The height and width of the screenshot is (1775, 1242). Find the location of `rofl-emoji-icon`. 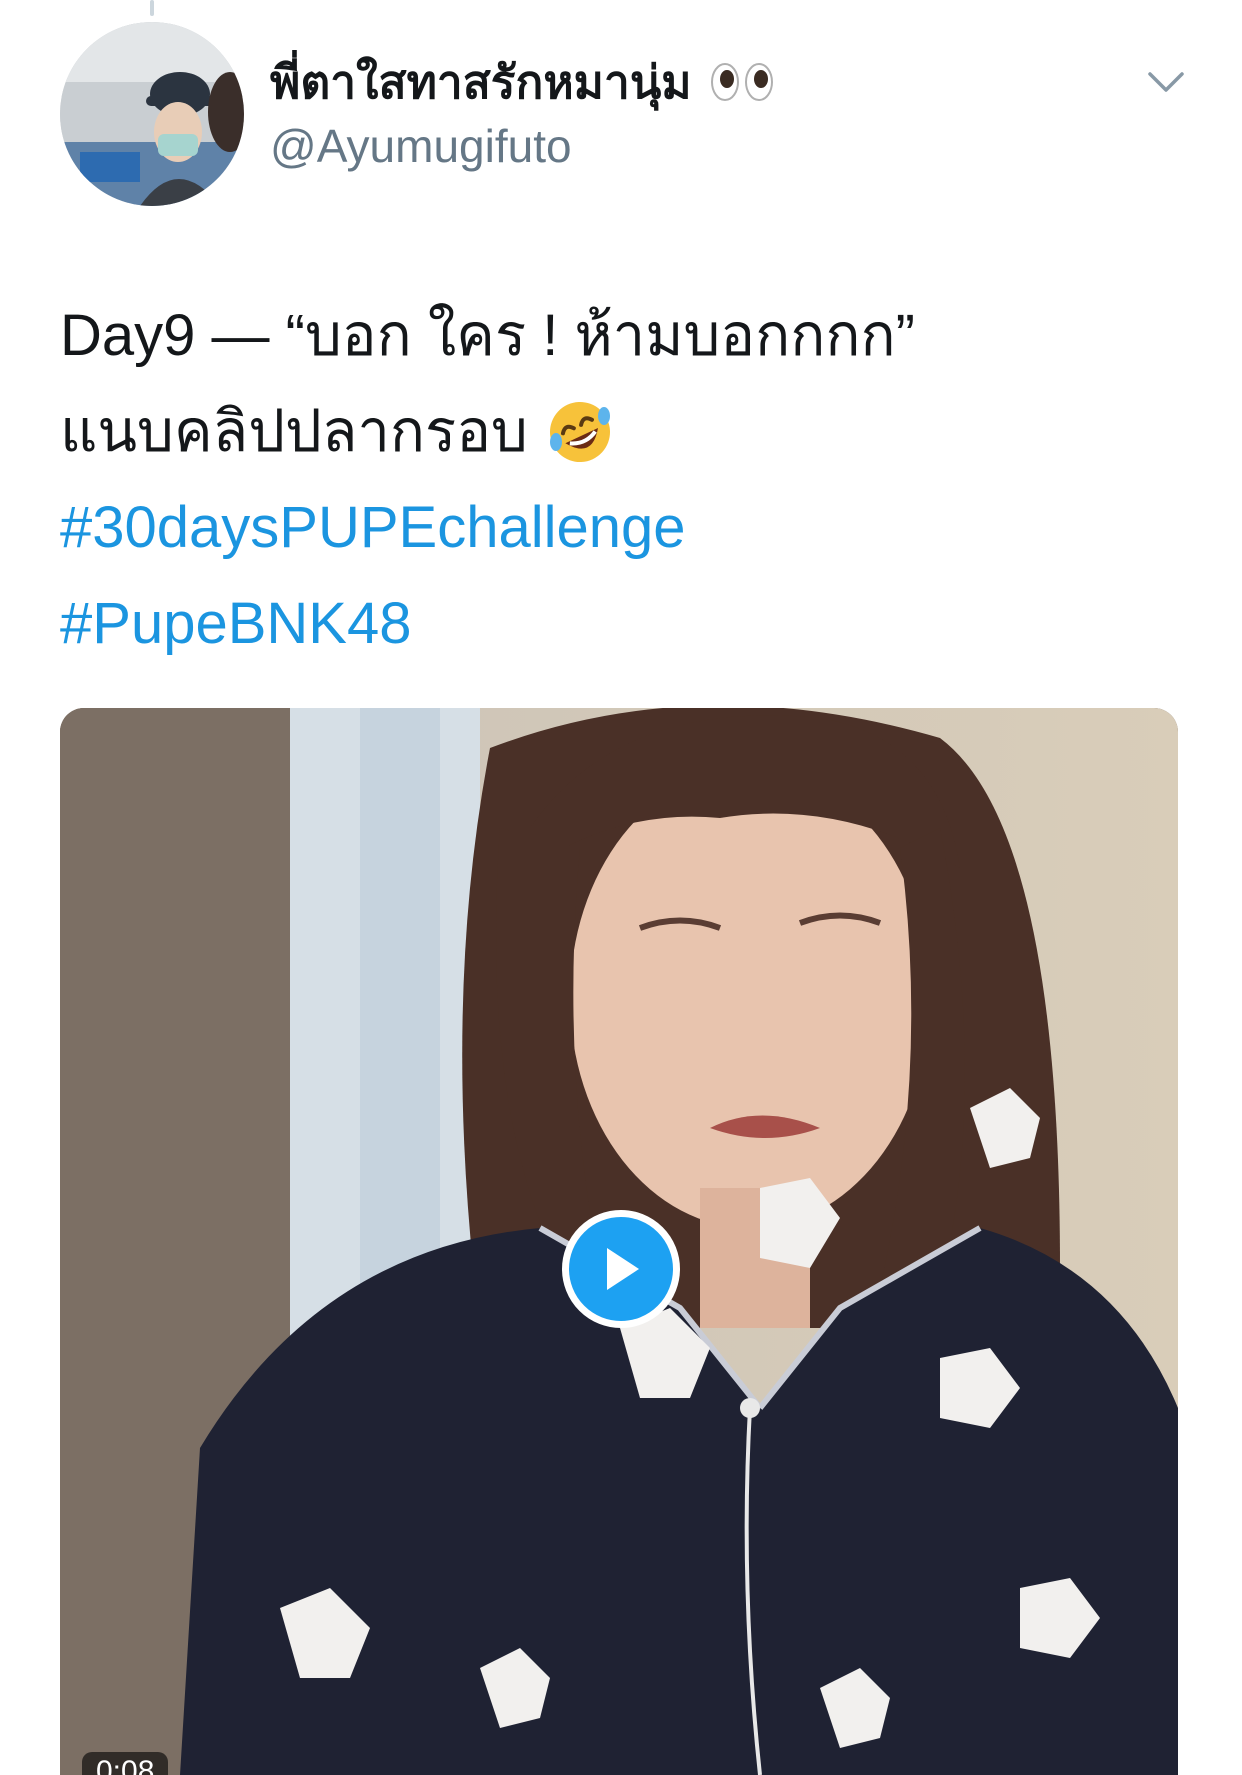

rofl-emoji-icon is located at coordinates (580, 432).